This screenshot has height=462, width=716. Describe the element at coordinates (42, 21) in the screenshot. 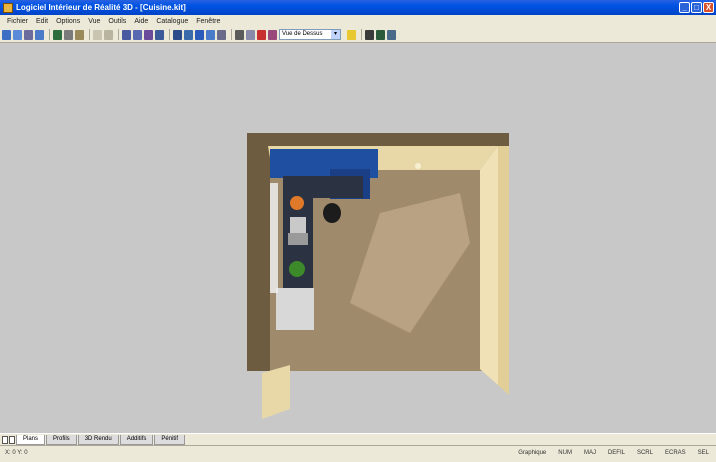

I see `menu-edit: Edit` at that location.